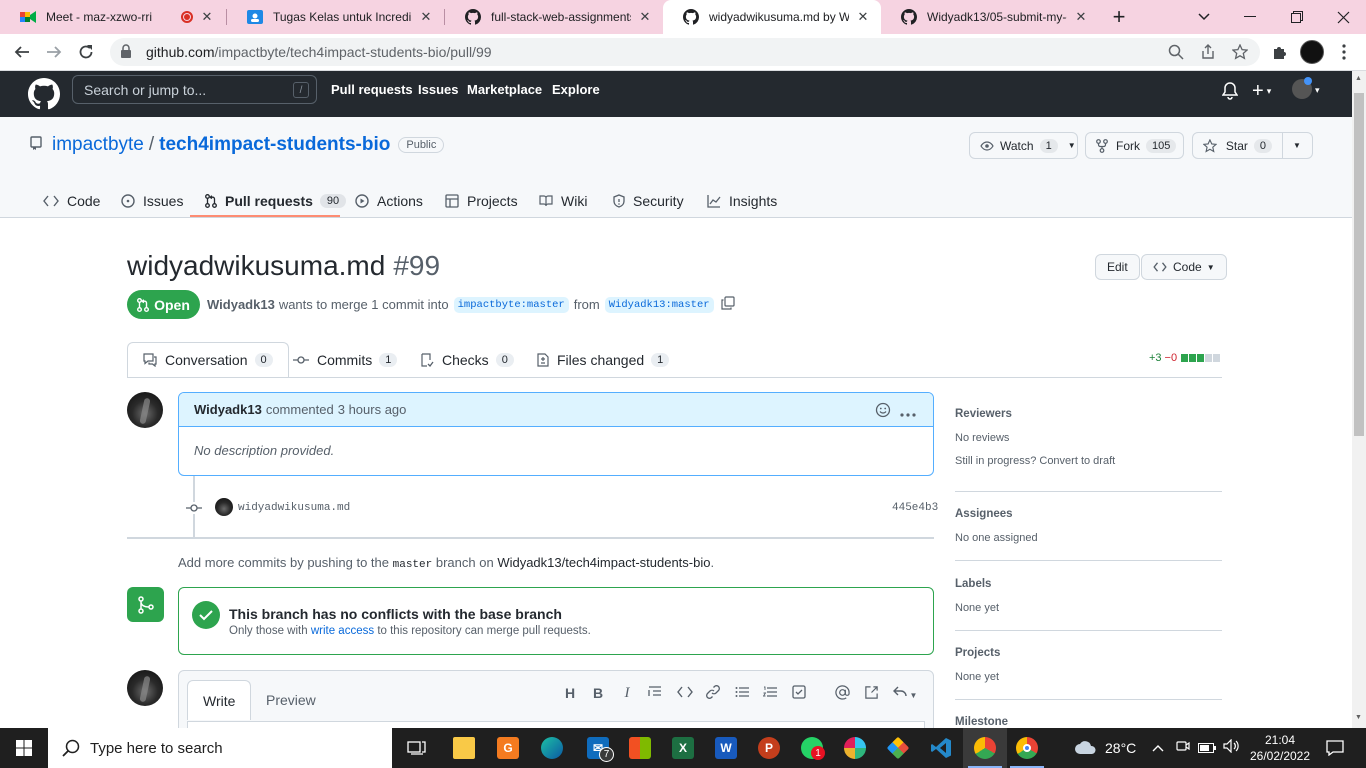  I want to click on edit-title-button: Edit, so click(1117, 267).